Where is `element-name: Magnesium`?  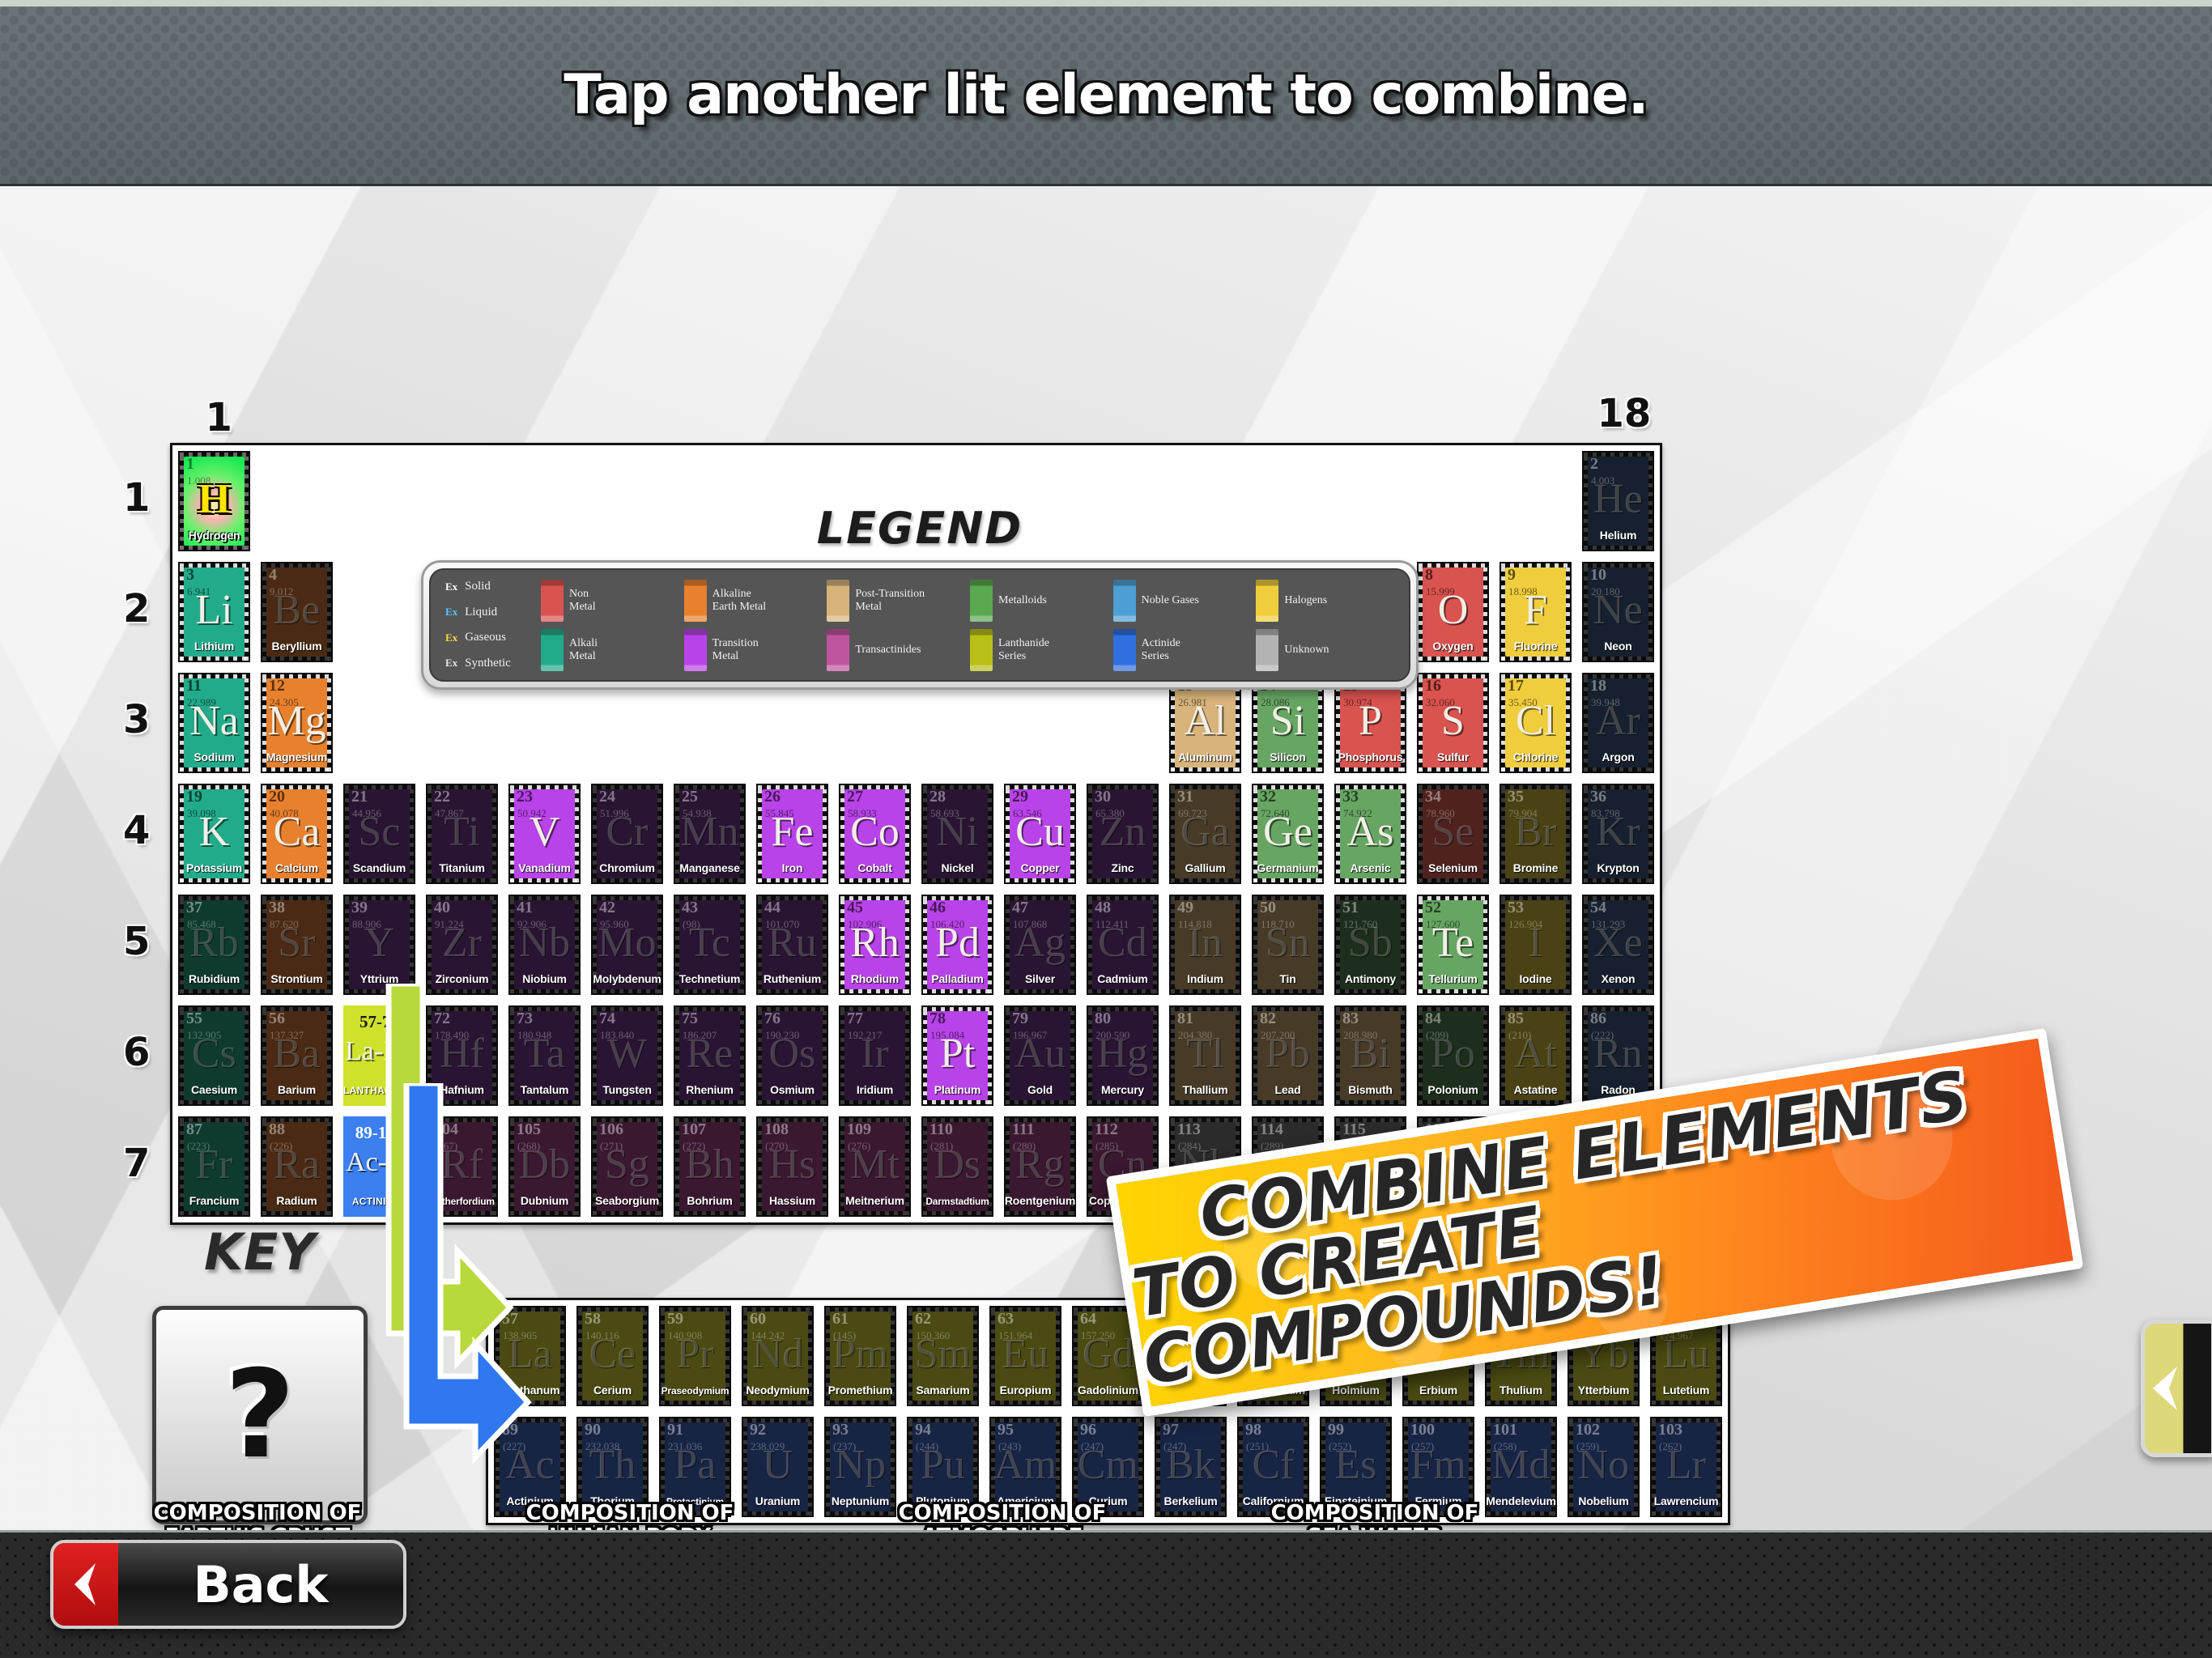 element-name: Magnesium is located at coordinates (297, 756).